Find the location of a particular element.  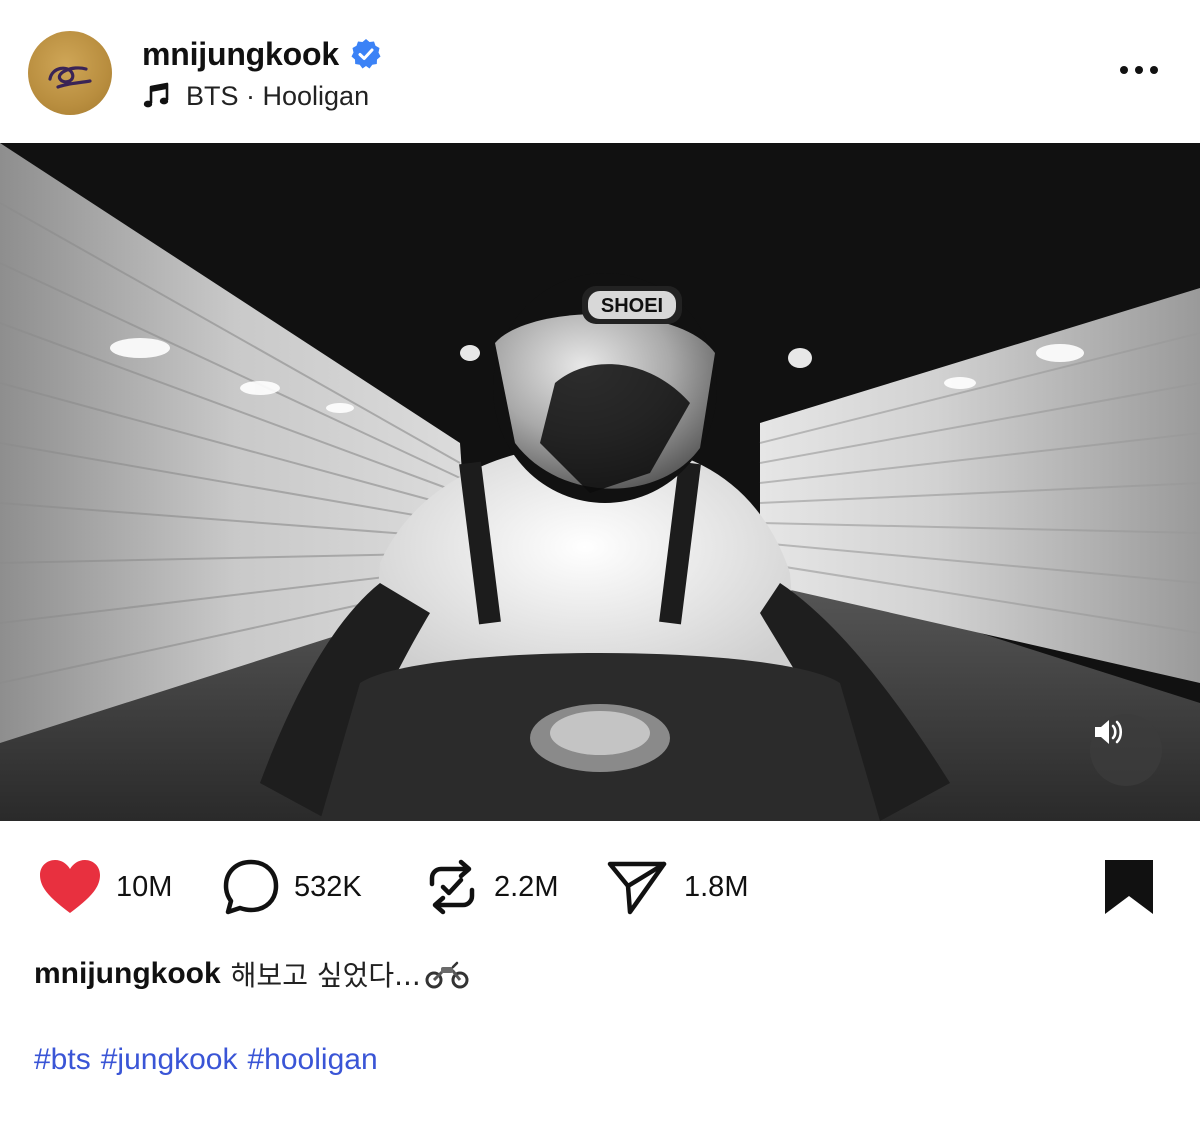

comment-bubble-icon is located at coordinates (251, 887).